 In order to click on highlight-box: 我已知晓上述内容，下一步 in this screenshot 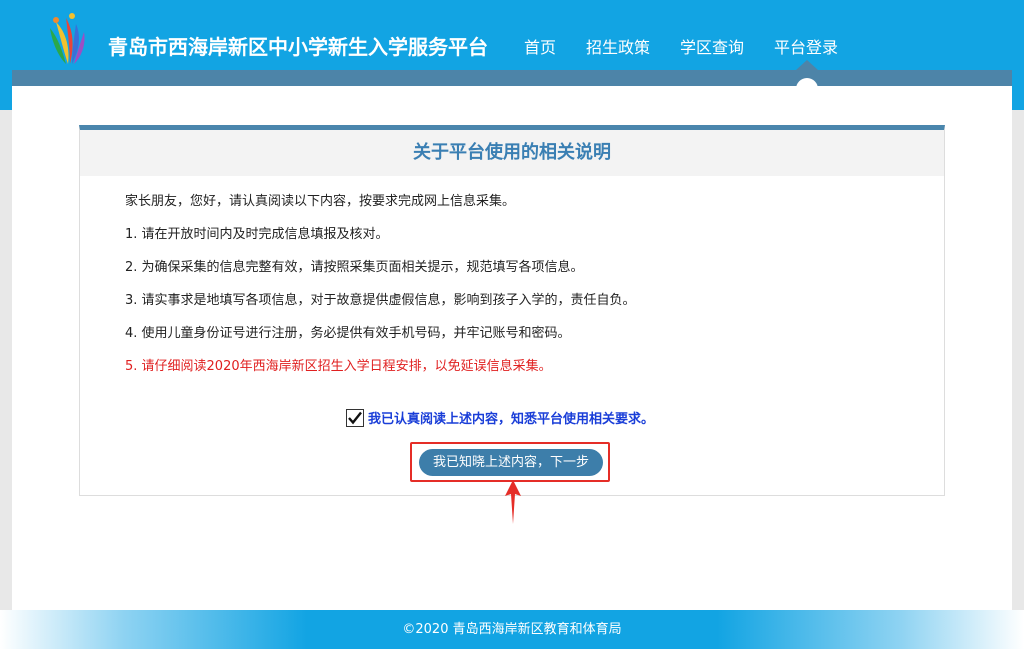, I will do `click(510, 462)`.